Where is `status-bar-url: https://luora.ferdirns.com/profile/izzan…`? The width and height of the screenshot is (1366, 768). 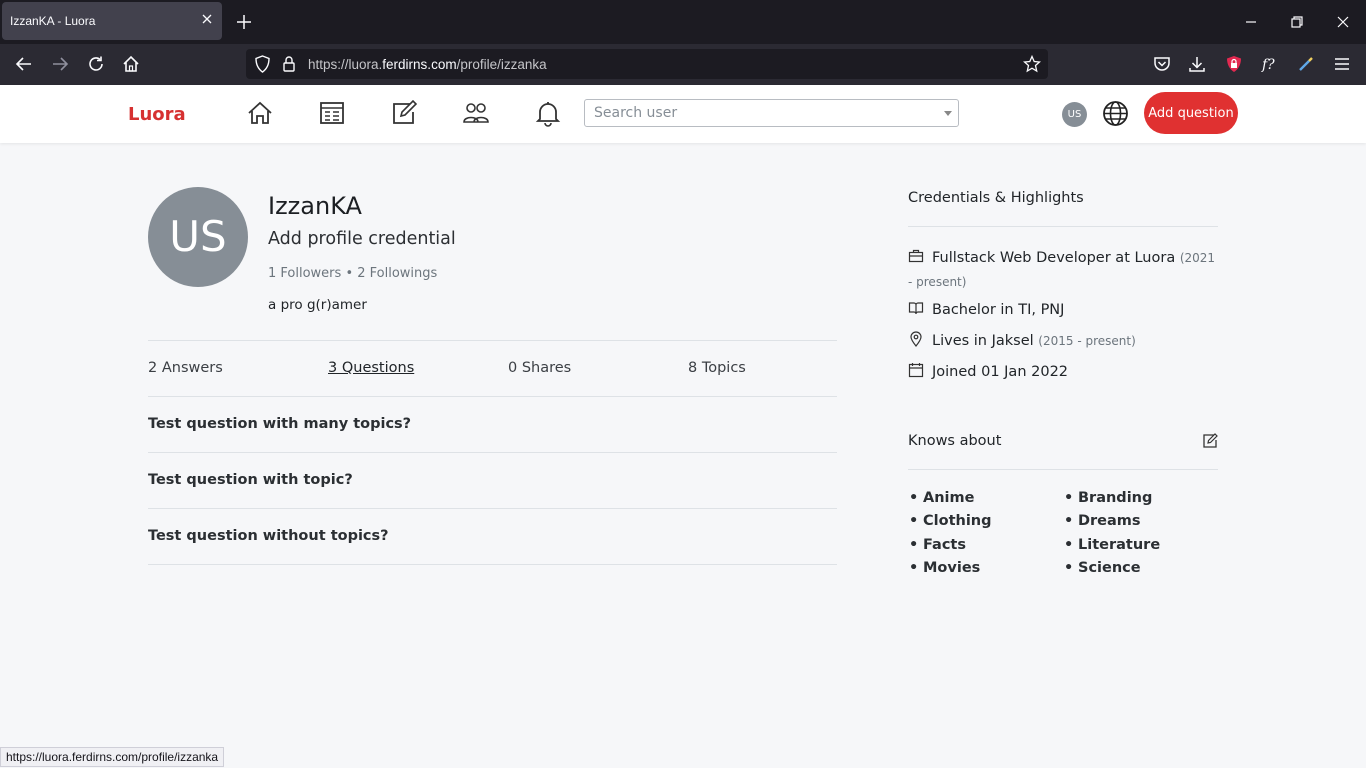 status-bar-url: https://luora.ferdirns.com/profile/izzan… is located at coordinates (112, 757).